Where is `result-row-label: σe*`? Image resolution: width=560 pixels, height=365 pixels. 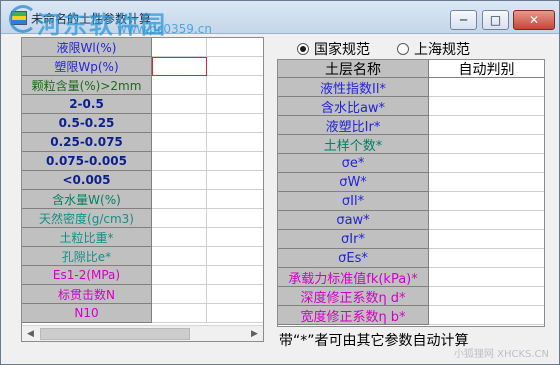
result-row-label: σe* is located at coordinates (353, 163).